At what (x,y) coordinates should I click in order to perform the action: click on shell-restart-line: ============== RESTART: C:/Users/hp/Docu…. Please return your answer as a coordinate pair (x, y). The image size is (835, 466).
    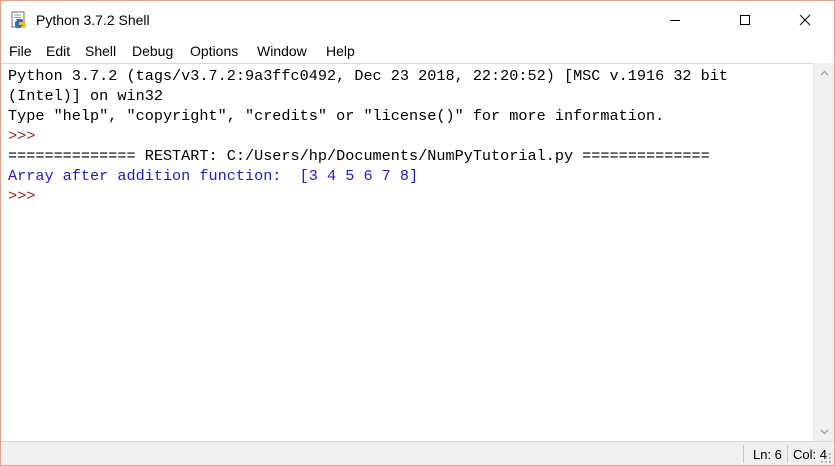
    Looking at the image, I should click on (359, 156).